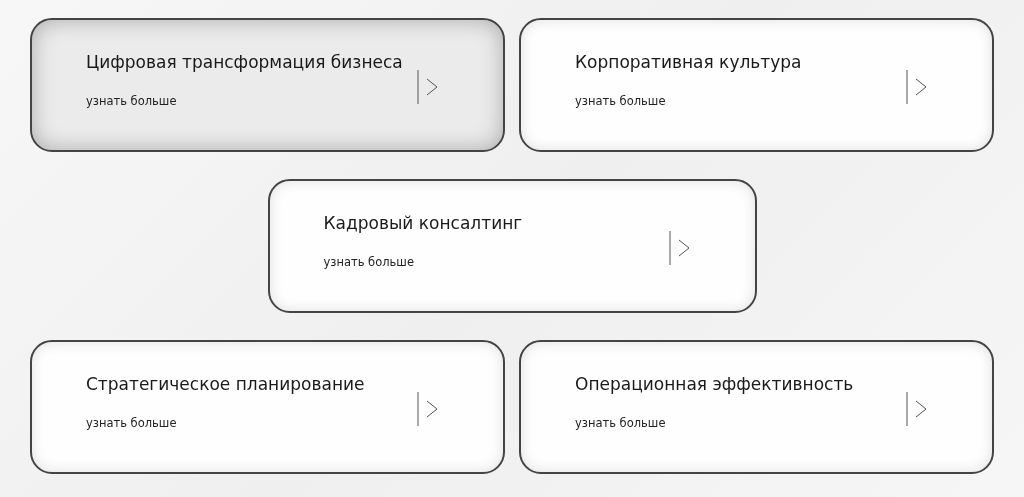  What do you see at coordinates (512, 246) in the screenshot?
I see `service-card: Кадровый консалтинг узнать больше` at bounding box center [512, 246].